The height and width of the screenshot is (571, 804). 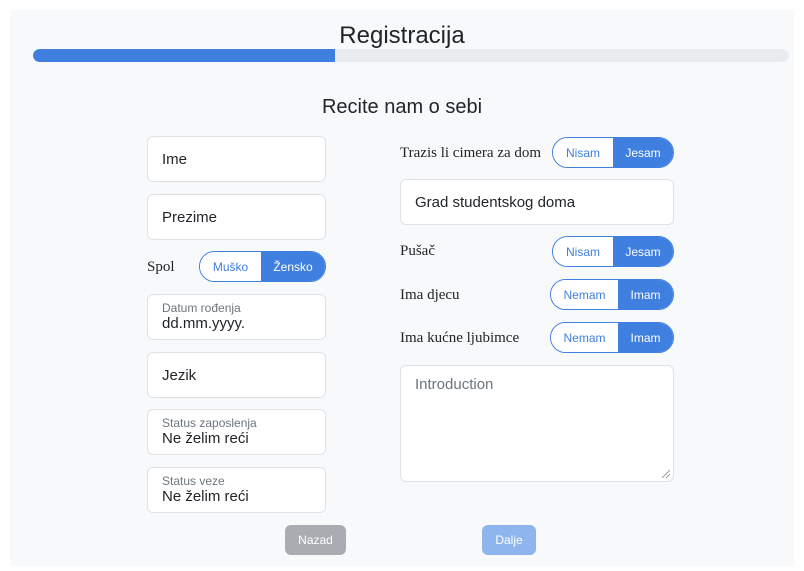 What do you see at coordinates (209, 423) in the screenshot?
I see `employment-status-label: Status zaposlenja` at bounding box center [209, 423].